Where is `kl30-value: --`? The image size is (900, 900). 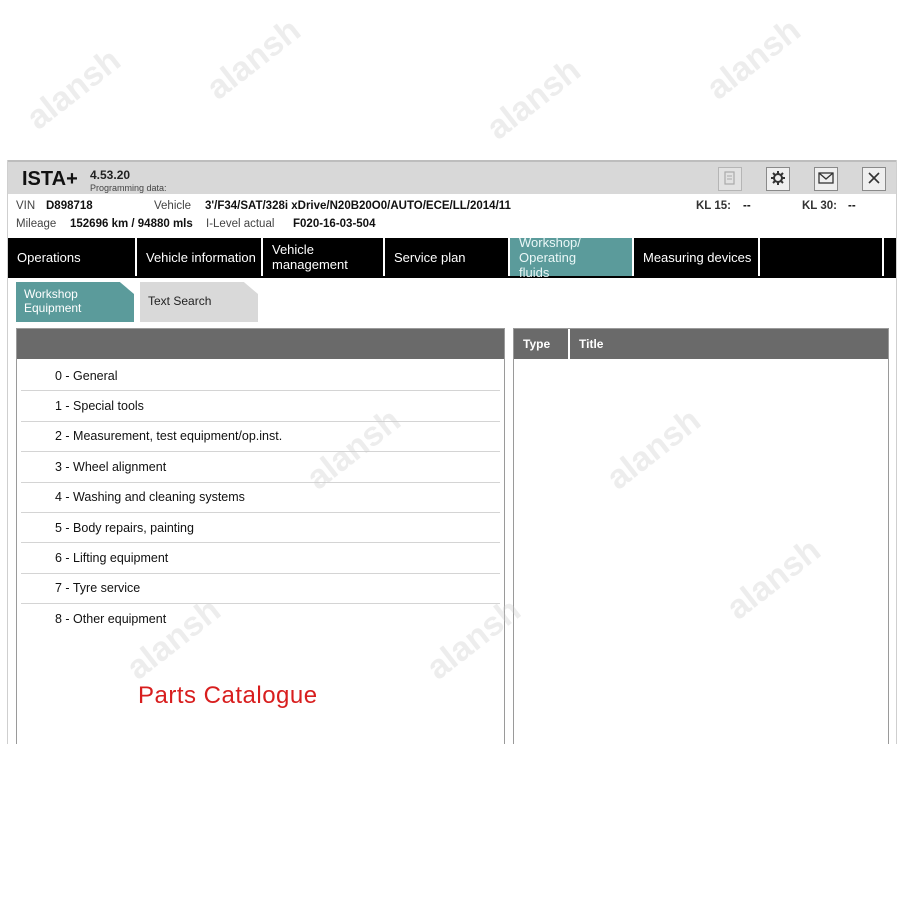
kl30-value: -- is located at coordinates (852, 206).